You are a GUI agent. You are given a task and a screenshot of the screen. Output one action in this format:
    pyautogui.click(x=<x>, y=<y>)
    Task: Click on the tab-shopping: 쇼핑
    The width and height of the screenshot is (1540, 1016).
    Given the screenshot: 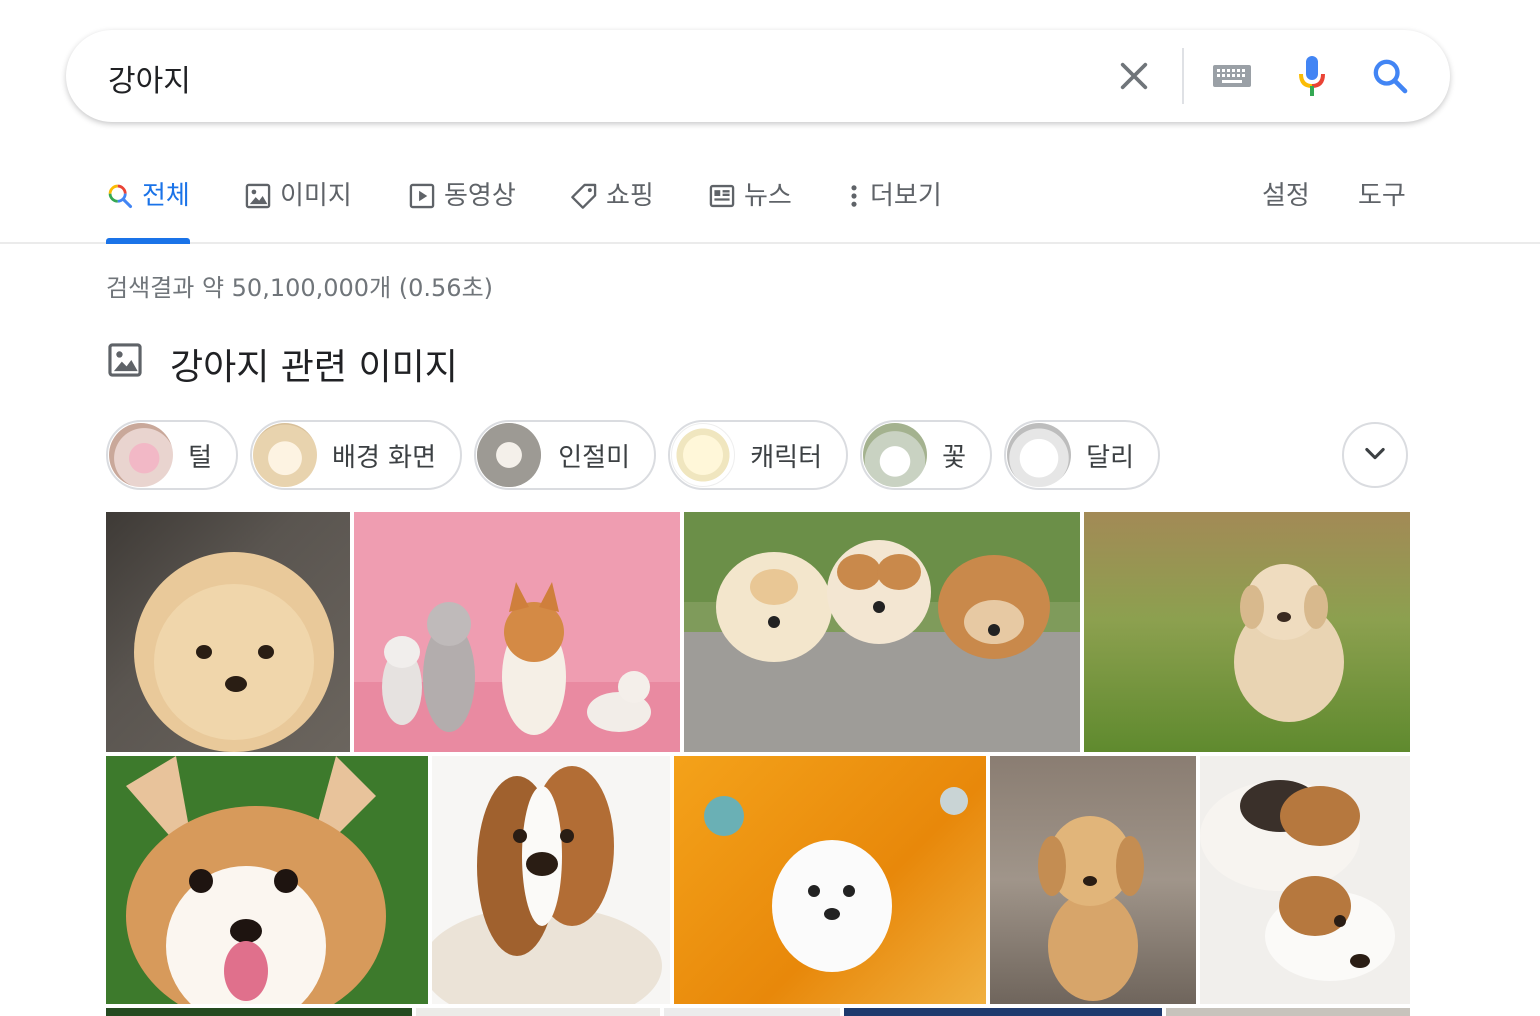 What is the action you would take?
    pyautogui.click(x=612, y=206)
    